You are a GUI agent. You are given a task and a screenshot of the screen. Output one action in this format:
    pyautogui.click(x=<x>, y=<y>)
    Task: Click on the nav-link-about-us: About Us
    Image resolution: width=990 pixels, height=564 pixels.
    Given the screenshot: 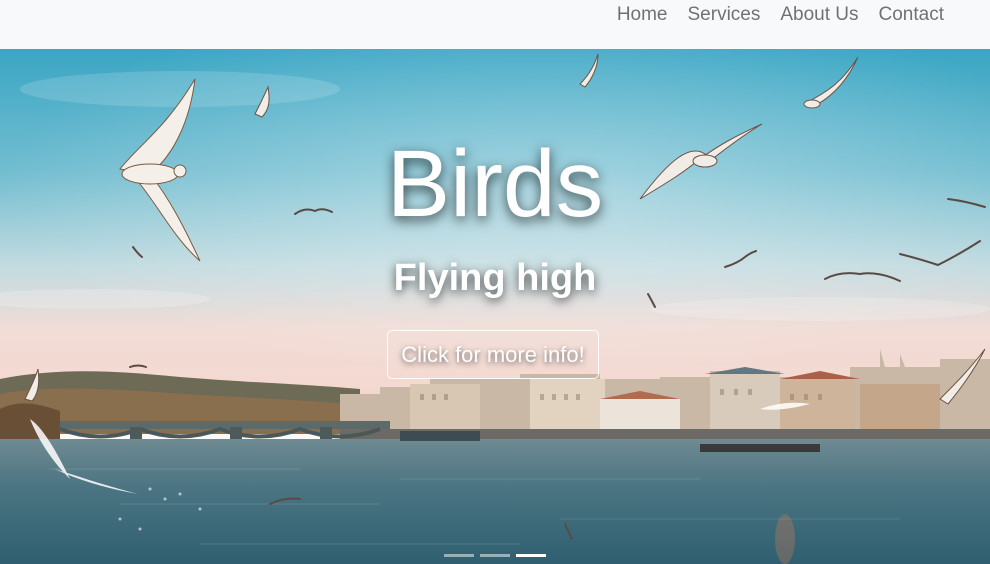 What is the action you would take?
    pyautogui.click(x=819, y=15)
    